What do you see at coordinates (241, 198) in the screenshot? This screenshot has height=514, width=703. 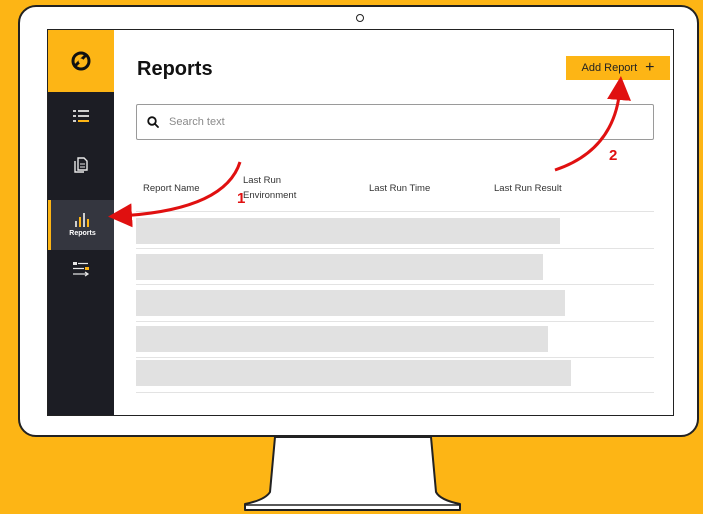 I see `annotation-label-1: 1` at bounding box center [241, 198].